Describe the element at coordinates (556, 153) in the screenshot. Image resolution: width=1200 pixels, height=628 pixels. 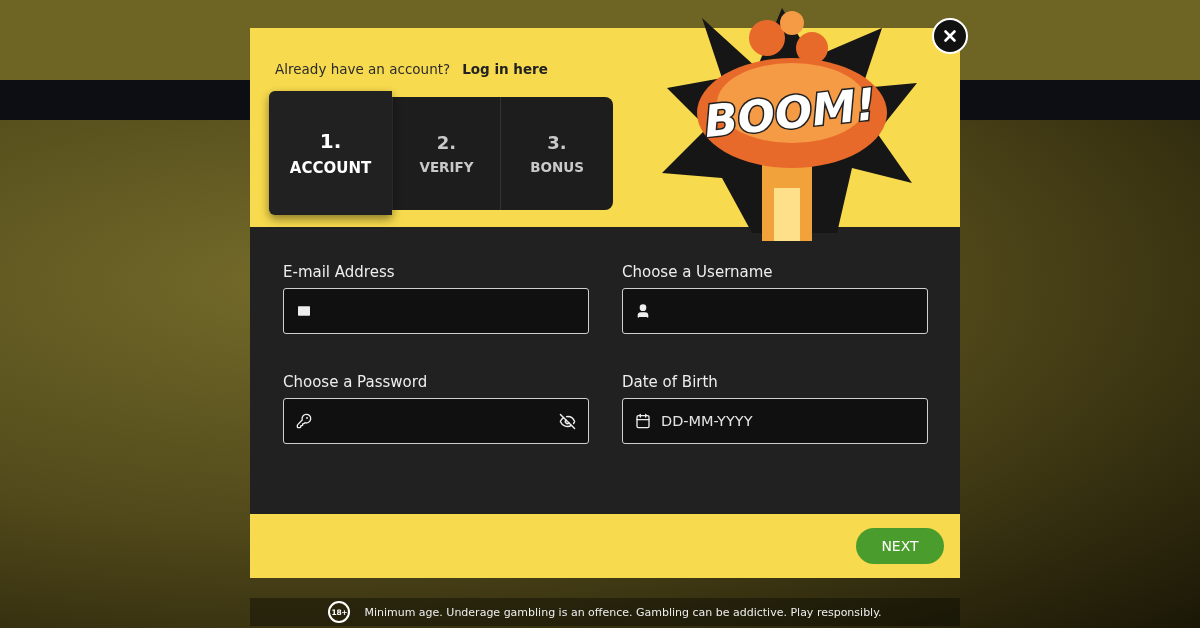
I see `step-tab: 3. BONUS` at that location.